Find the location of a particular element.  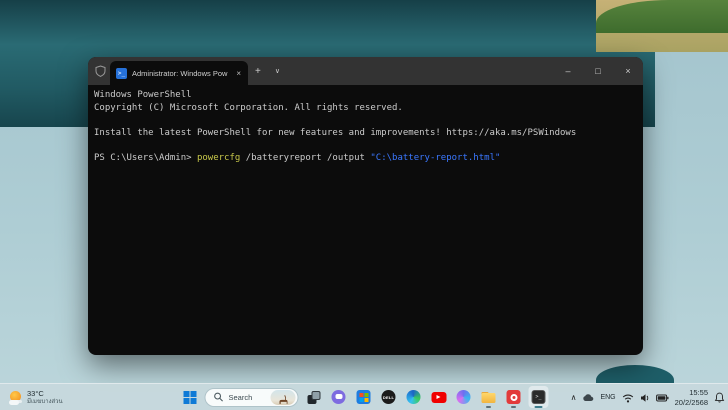

youtube-icon is located at coordinates (438, 397).